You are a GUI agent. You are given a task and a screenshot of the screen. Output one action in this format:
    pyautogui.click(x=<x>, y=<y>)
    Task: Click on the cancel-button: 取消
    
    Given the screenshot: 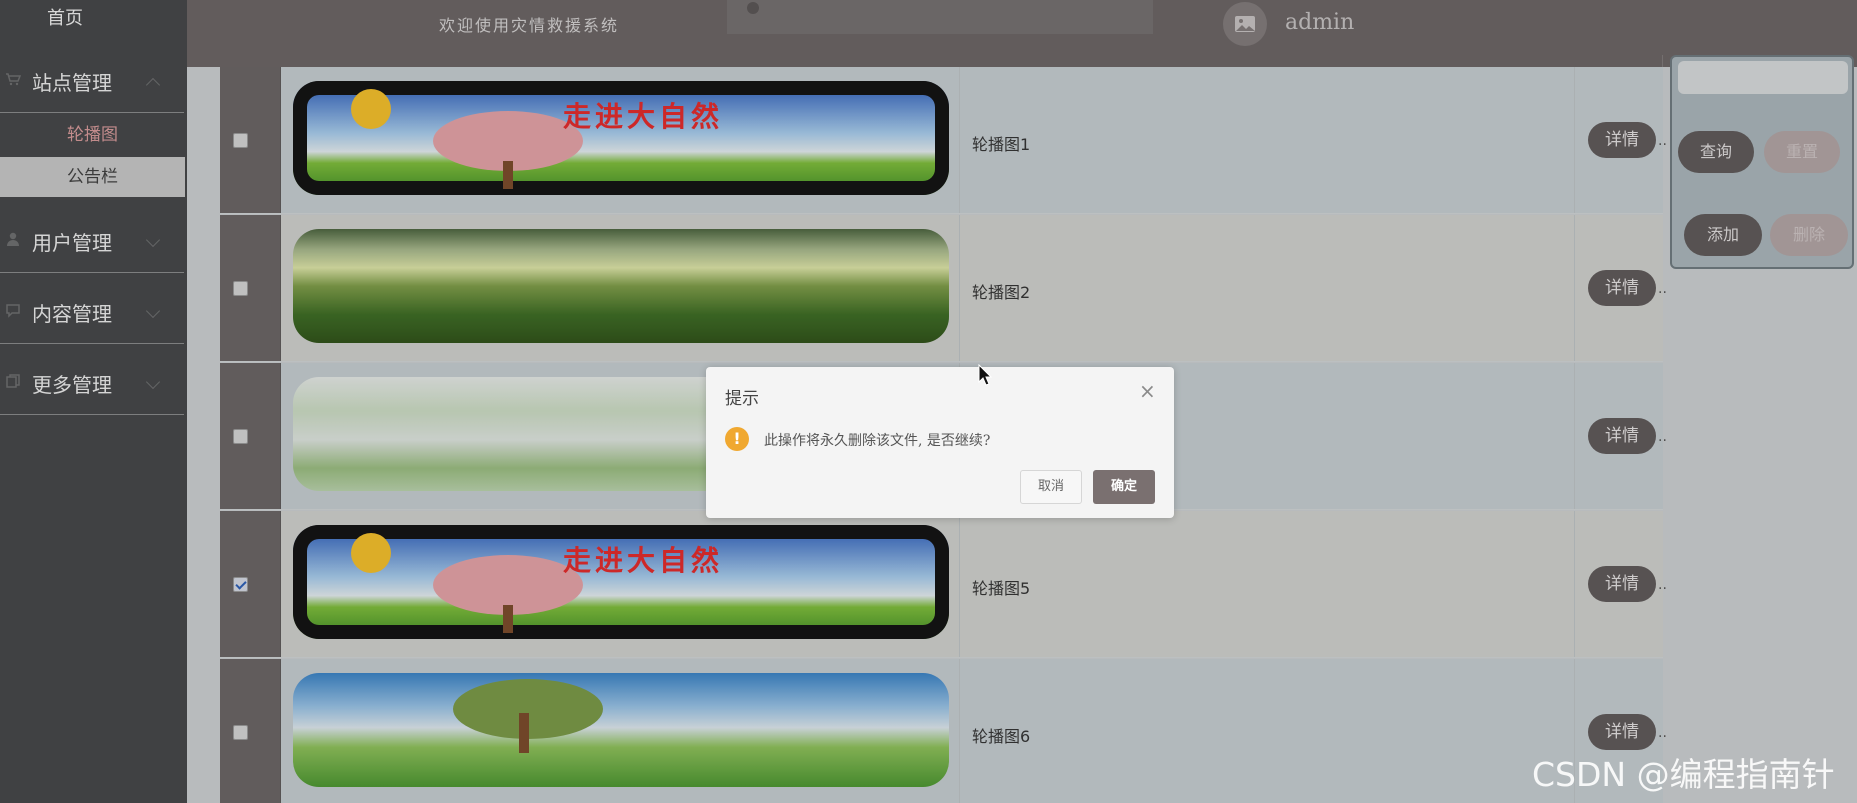 What is the action you would take?
    pyautogui.click(x=1051, y=487)
    